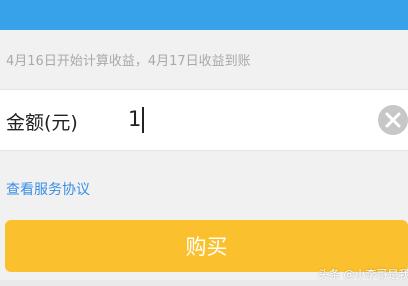 The image size is (408, 286). I want to click on clear-icon, so click(393, 120).